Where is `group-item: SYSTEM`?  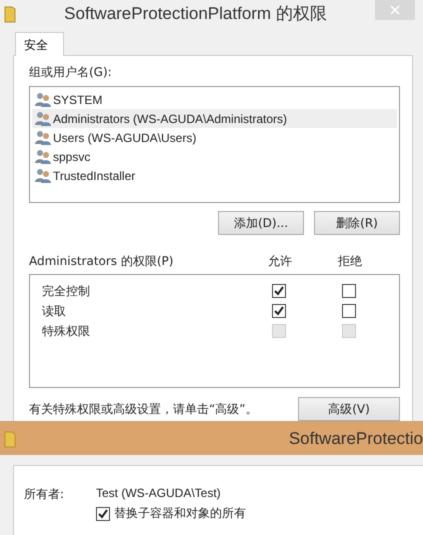
group-item: SYSTEM is located at coordinates (214, 99).